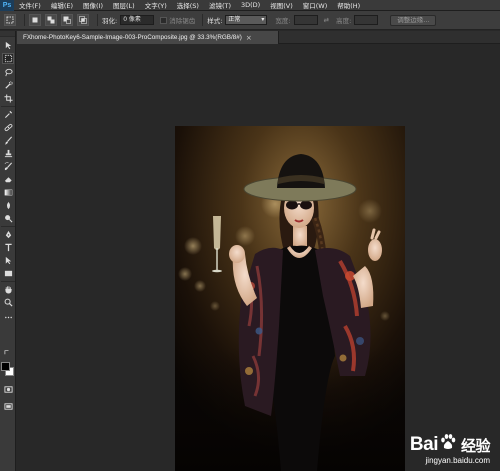 The height and width of the screenshot is (471, 500). Describe the element at coordinates (8, 85) in the screenshot. I see `quick-select-tool-icon` at that location.